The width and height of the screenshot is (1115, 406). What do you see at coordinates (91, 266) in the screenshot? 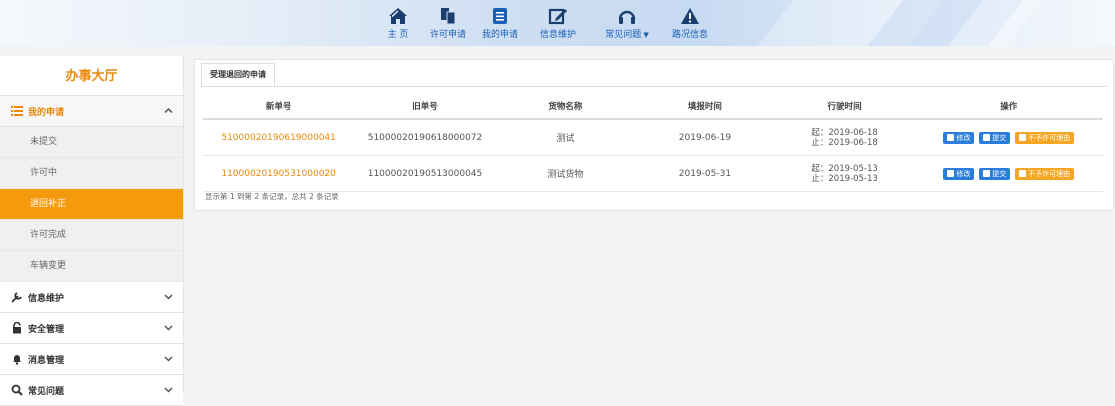
I see `sidebar-item-vehicle-change: 车辆变更` at bounding box center [91, 266].